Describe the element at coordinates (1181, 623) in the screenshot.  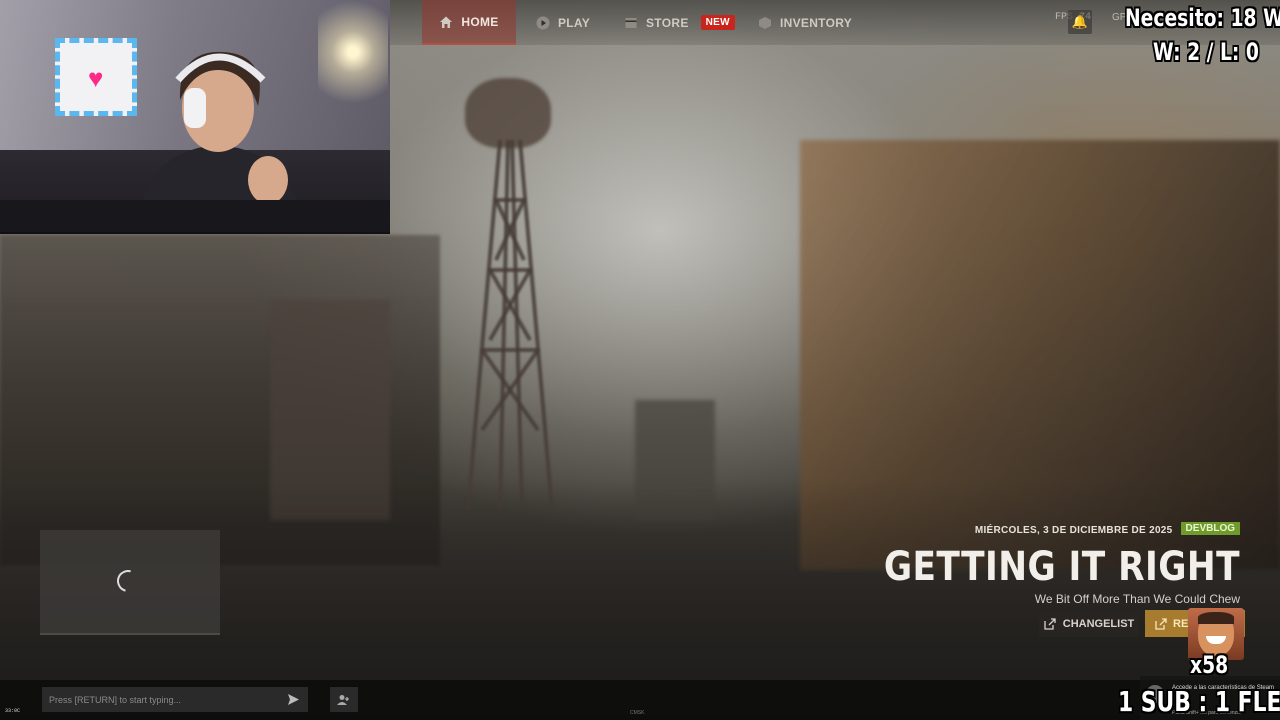
I see `read-more-label: RE` at that location.